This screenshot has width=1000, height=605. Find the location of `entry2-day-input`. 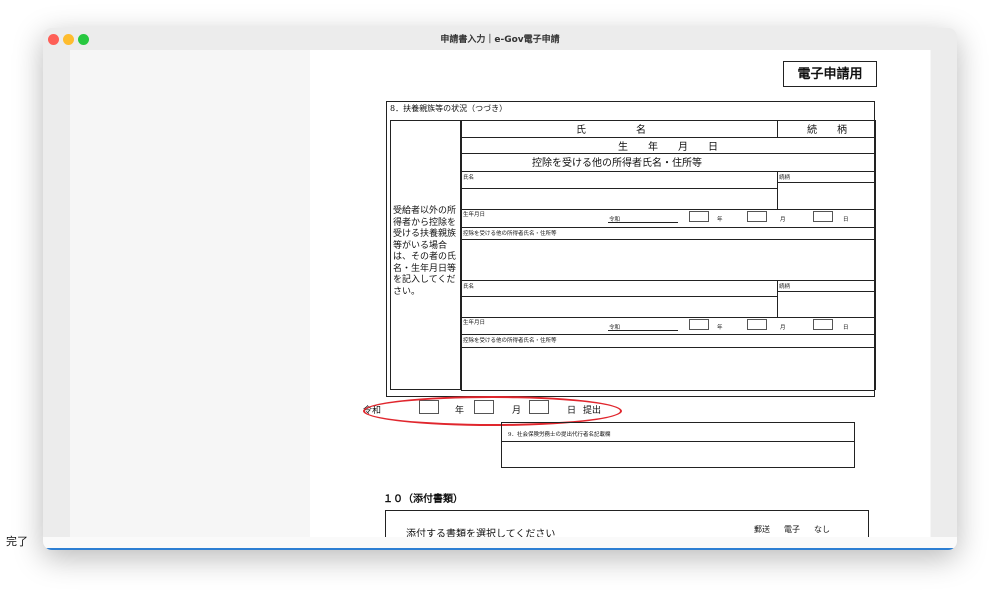

entry2-day-input is located at coordinates (823, 324).